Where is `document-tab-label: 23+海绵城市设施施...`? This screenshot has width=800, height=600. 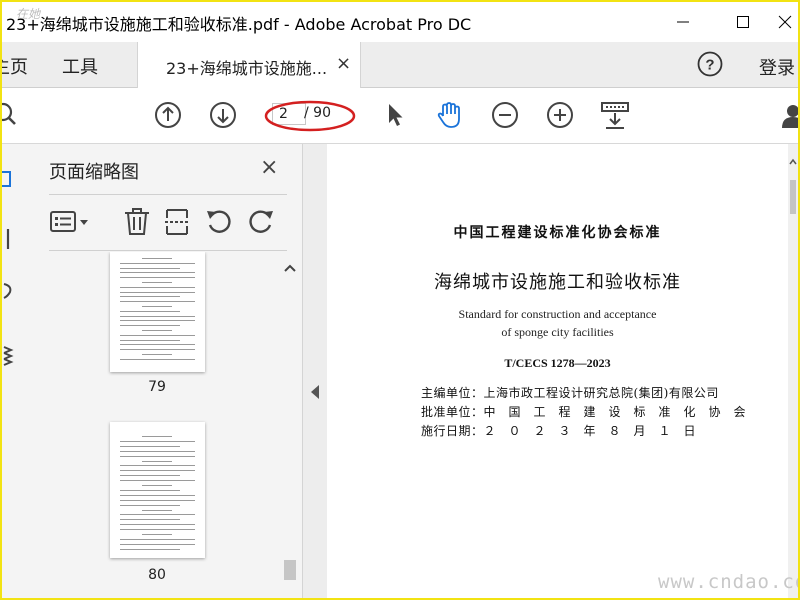 document-tab-label: 23+海绵城市设施施... is located at coordinates (247, 68).